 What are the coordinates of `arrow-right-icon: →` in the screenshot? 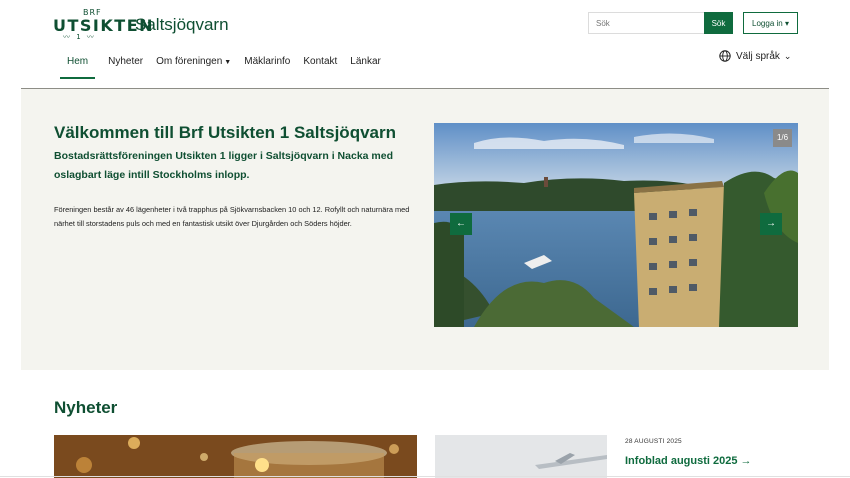 It's located at (771, 224).